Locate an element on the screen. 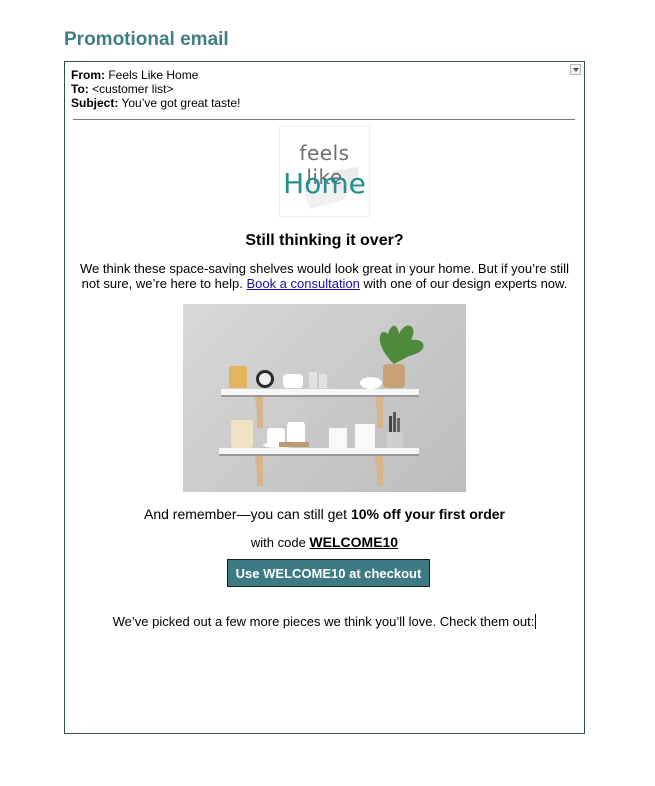  from-label: From: is located at coordinates (88, 75).